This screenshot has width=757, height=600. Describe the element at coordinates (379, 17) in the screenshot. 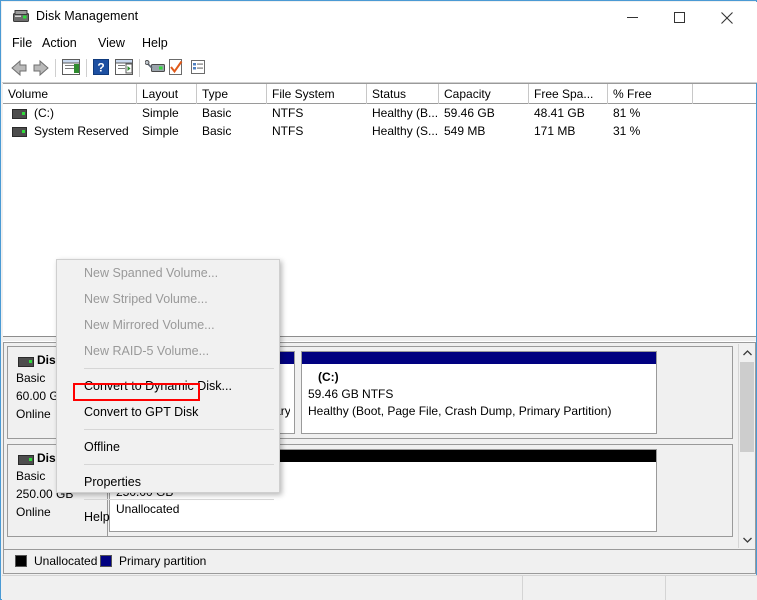

I see `title-bar: Disk Management` at that location.